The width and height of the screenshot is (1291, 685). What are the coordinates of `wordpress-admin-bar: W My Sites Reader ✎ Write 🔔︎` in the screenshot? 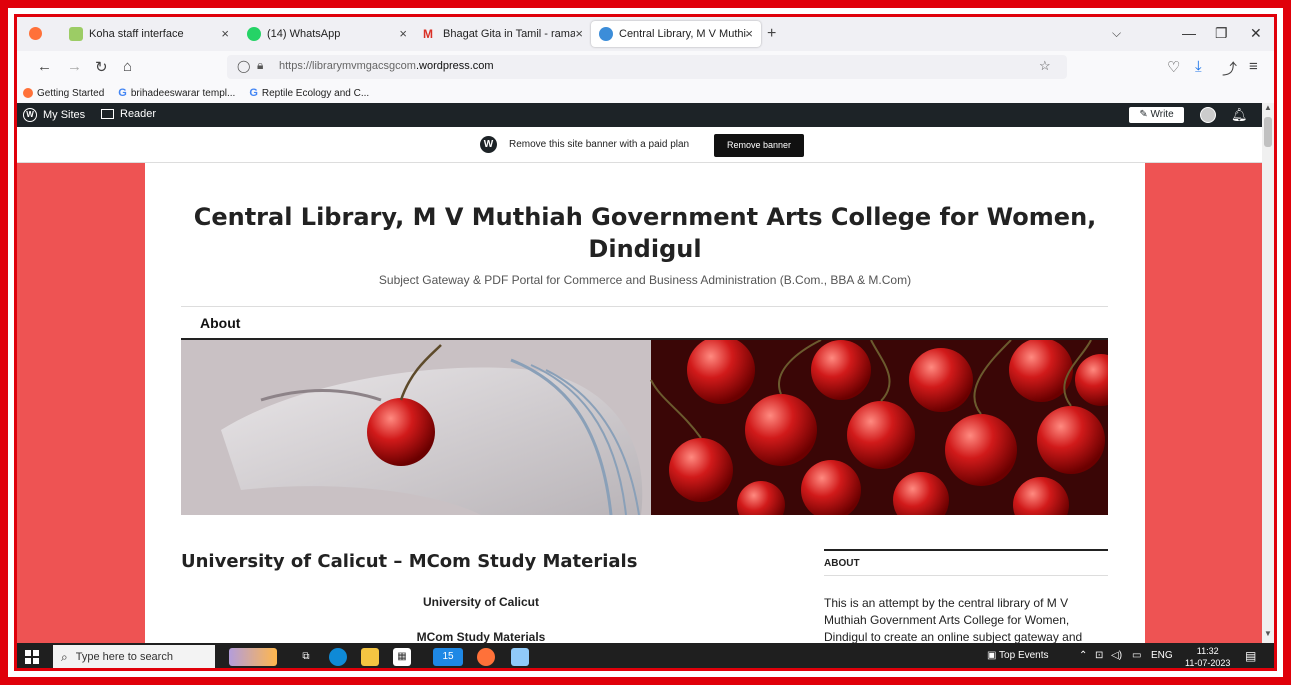 It's located at (639, 115).